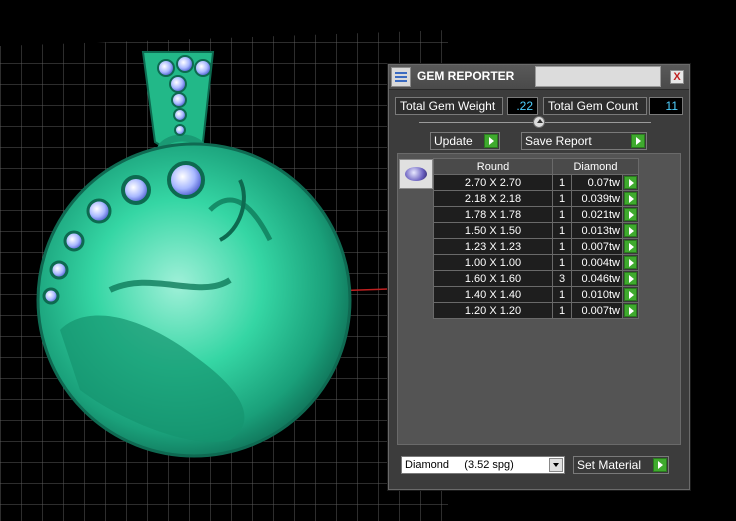  What do you see at coordinates (677, 77) in the screenshot?
I see `close-icon: X` at bounding box center [677, 77].